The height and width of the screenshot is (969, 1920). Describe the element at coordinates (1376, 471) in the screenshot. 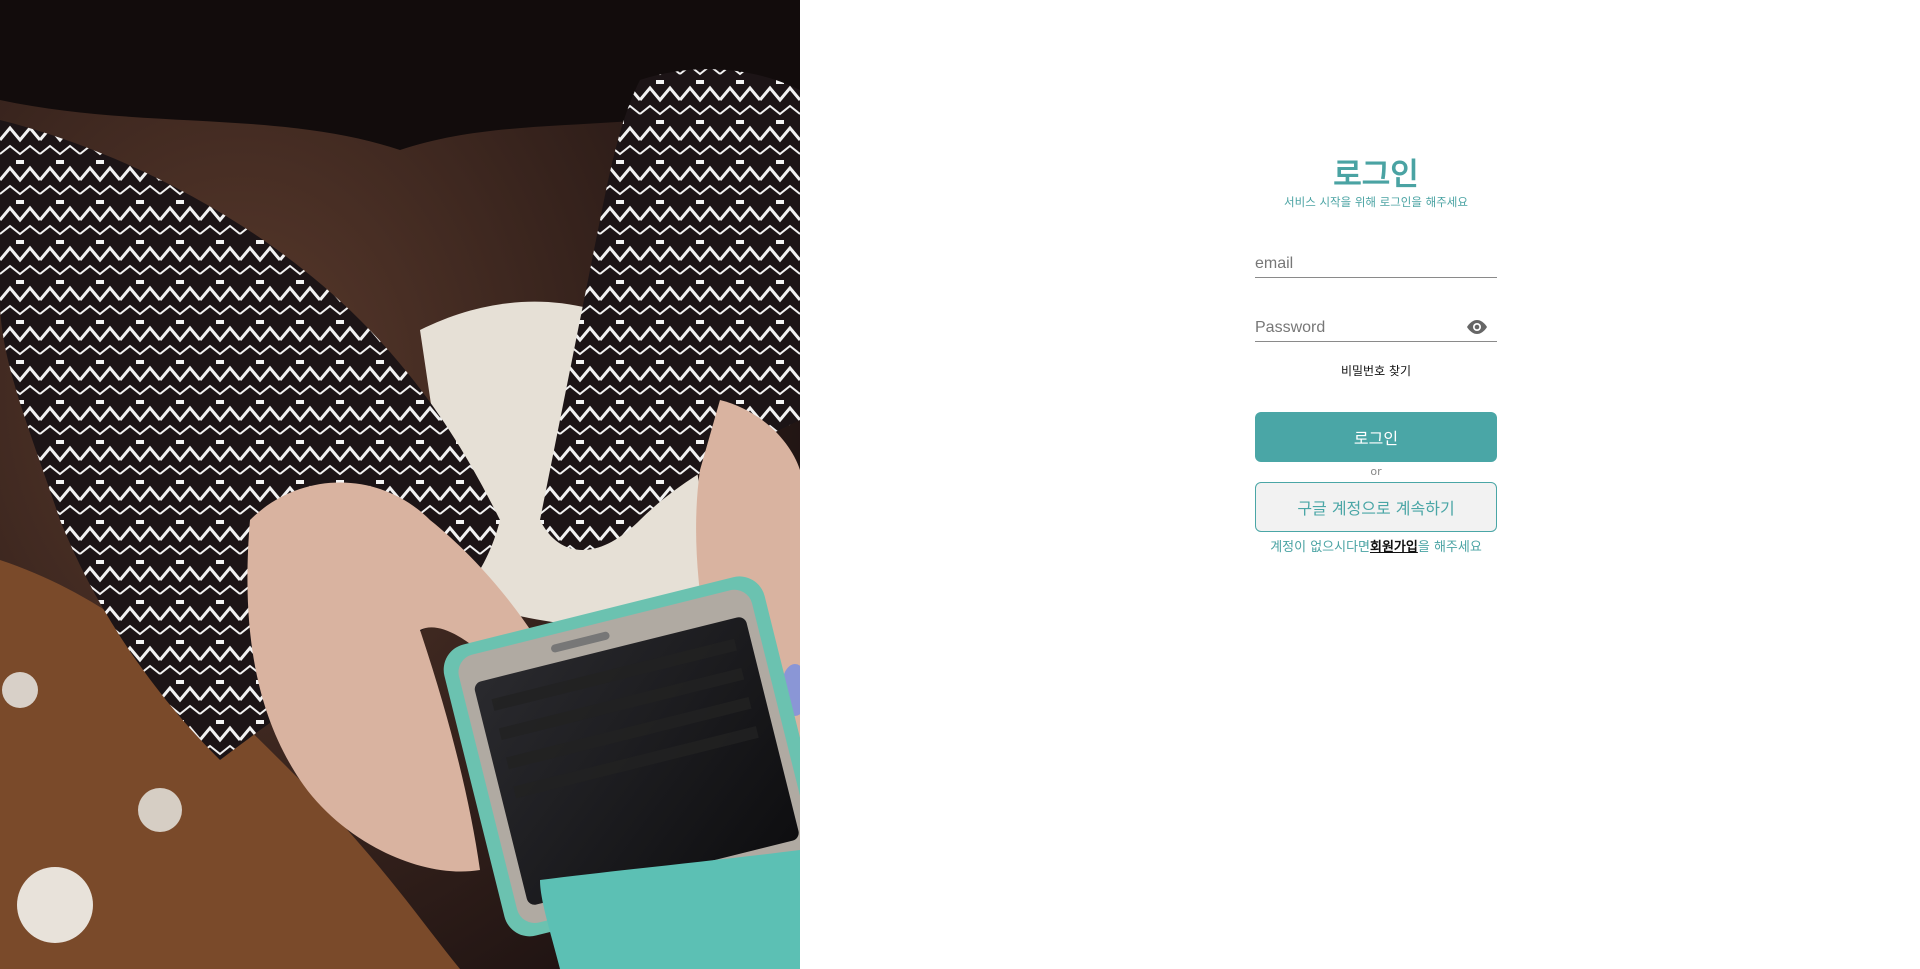

I see `or-divider: or` at that location.